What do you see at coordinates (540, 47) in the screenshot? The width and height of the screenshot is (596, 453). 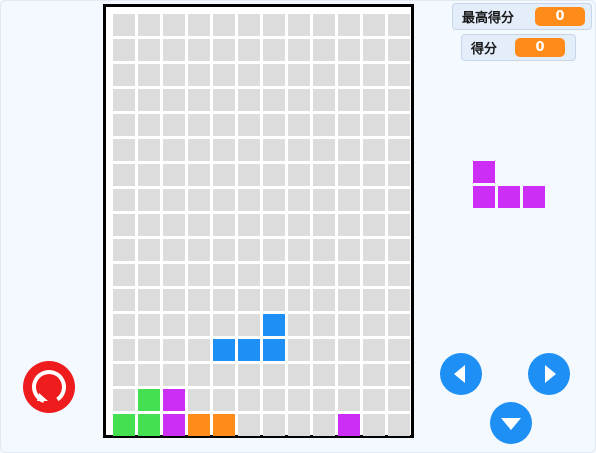 I see `score-value: 0` at bounding box center [540, 47].